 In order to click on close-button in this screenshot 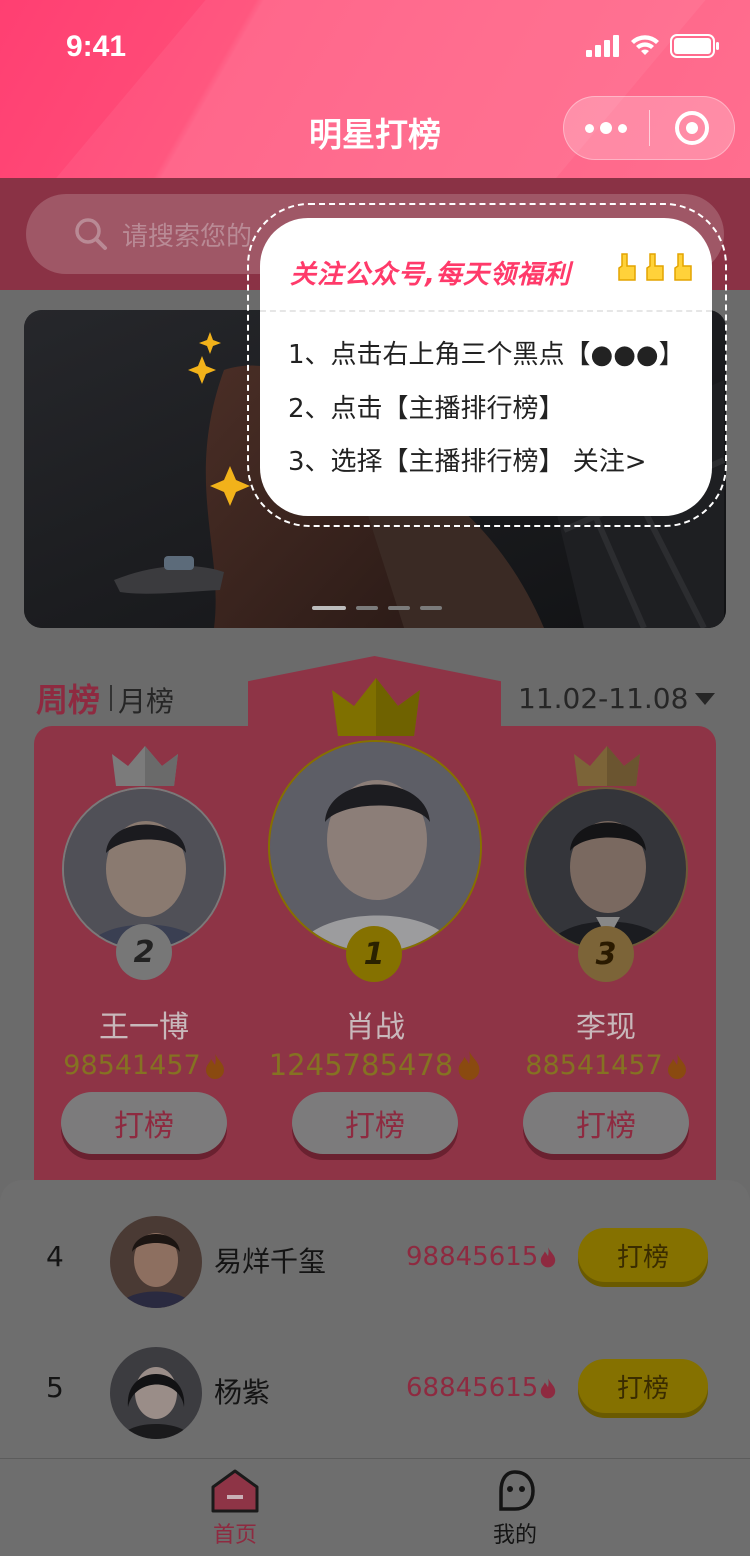, I will do `click(692, 128)`.